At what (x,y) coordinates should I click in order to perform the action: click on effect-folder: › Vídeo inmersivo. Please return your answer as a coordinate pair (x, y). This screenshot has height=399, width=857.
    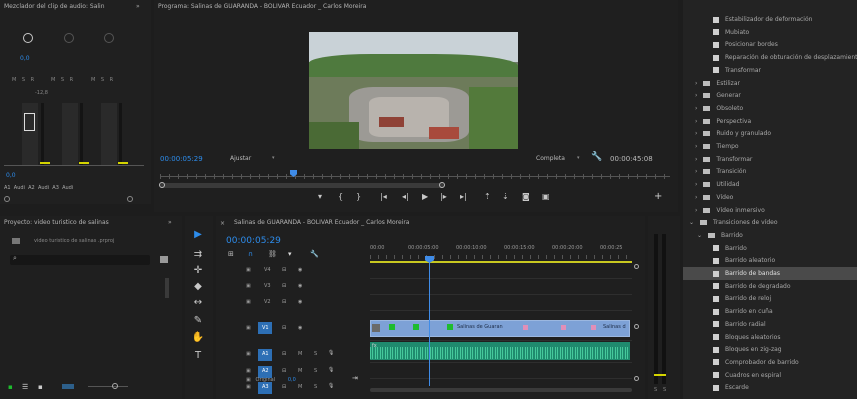
    Looking at the image, I should click on (770, 210).